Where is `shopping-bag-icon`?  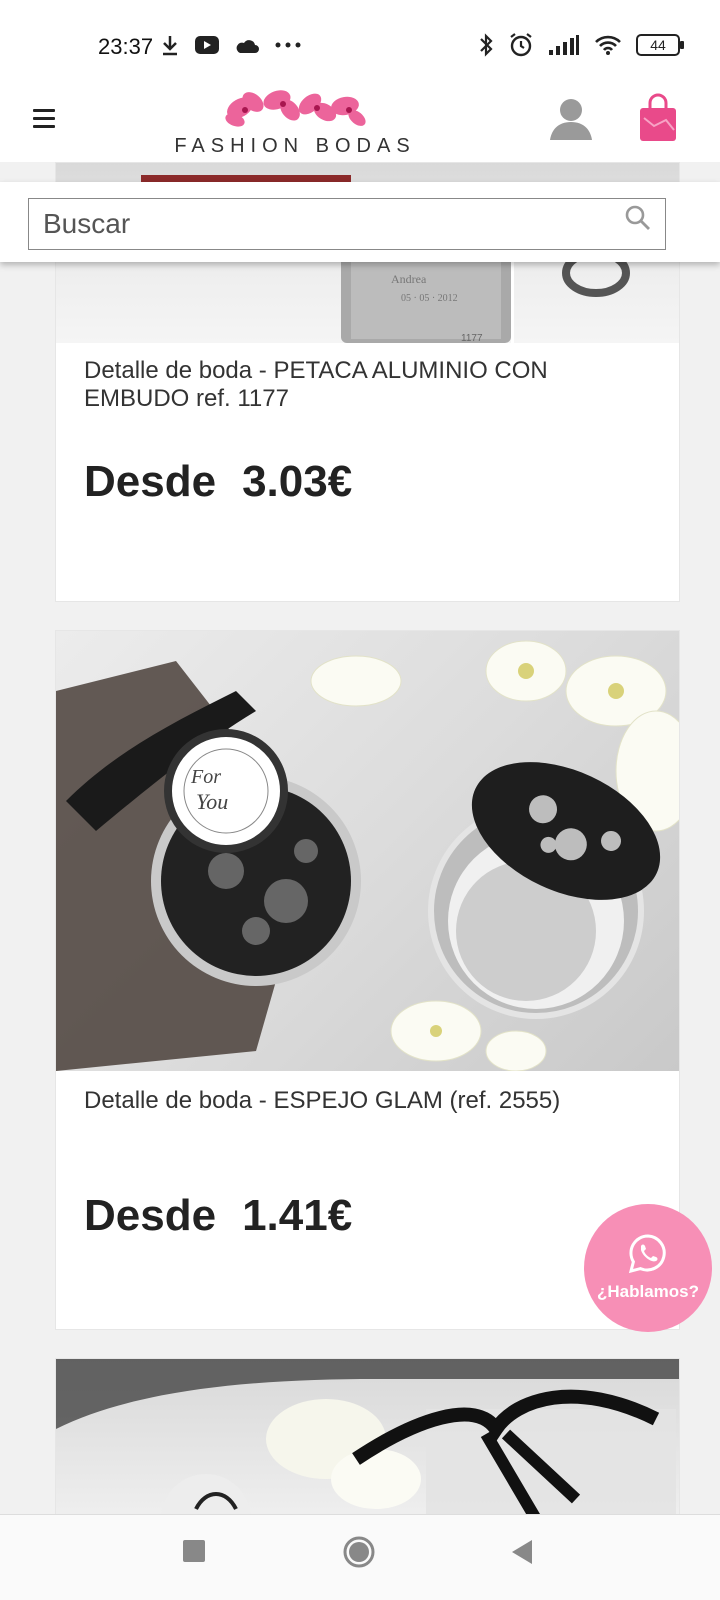
shopping-bag-icon is located at coordinates (658, 118).